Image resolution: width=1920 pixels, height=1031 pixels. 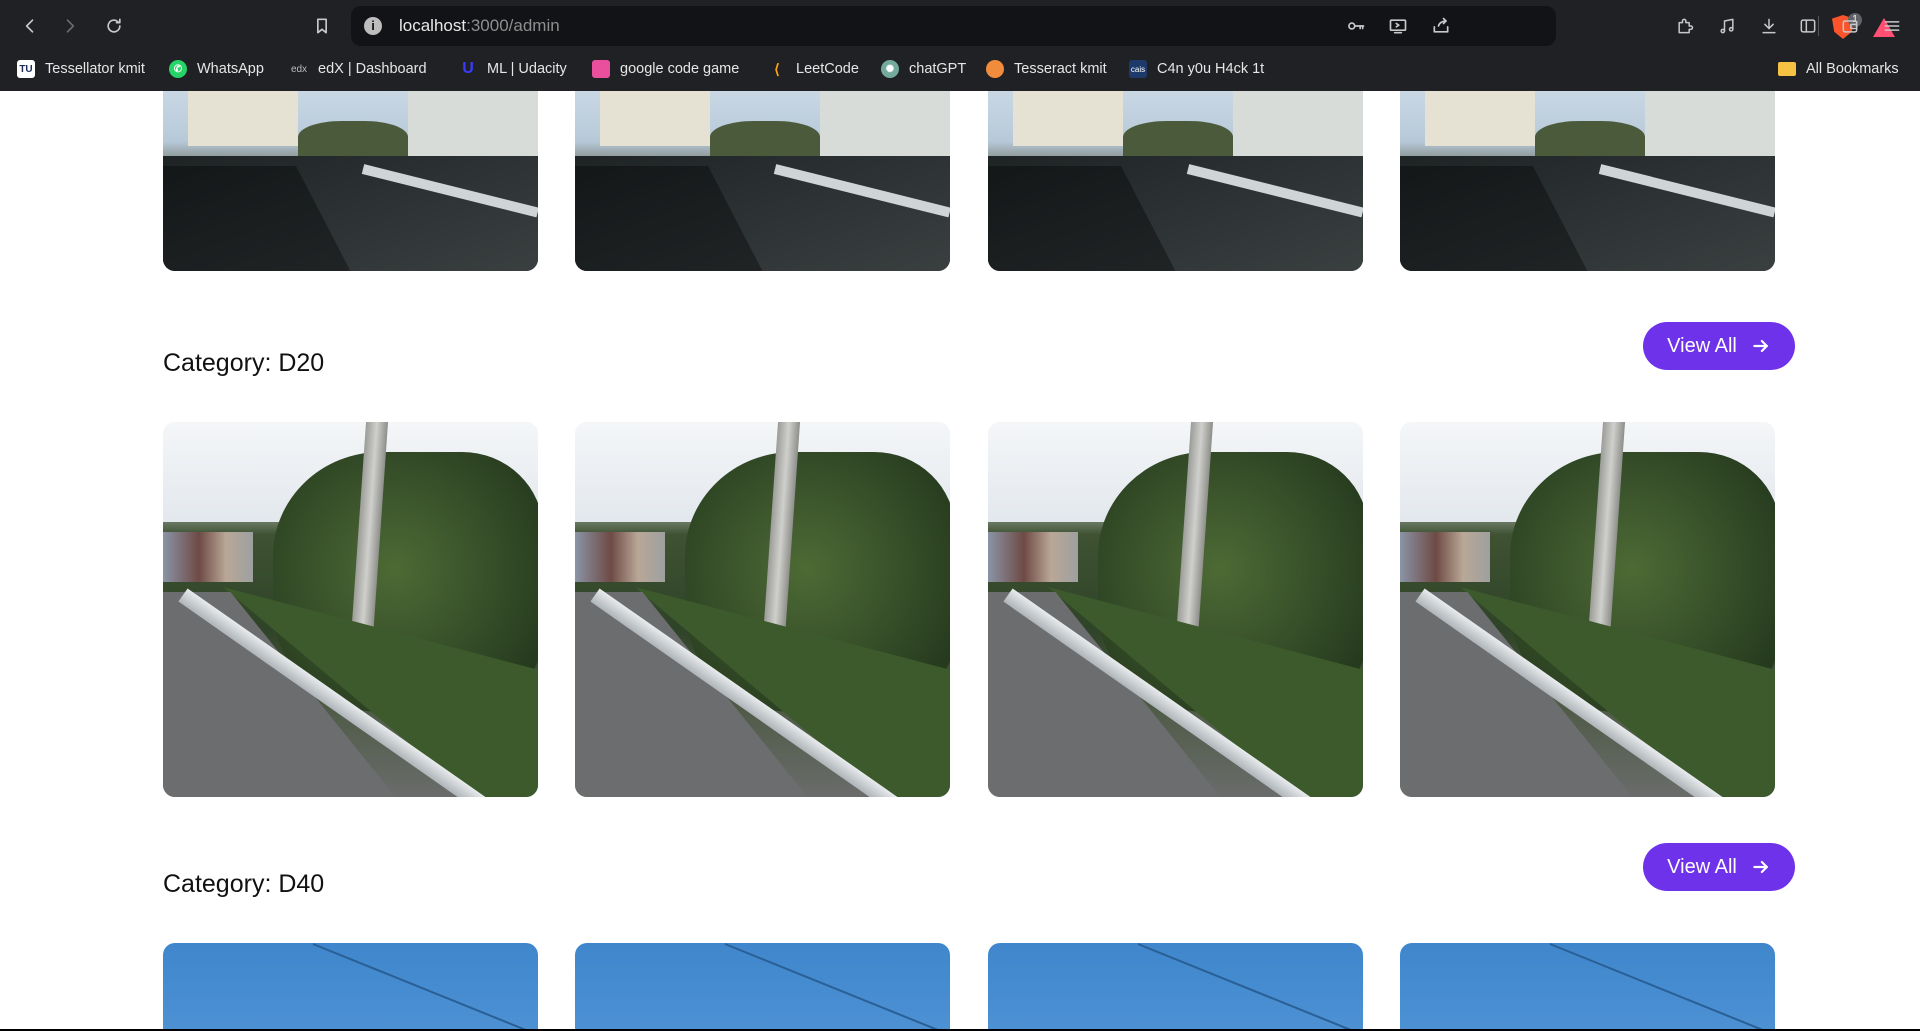 I want to click on bookmark-chatgpt: ✺ chatGPT, so click(x=923, y=69).